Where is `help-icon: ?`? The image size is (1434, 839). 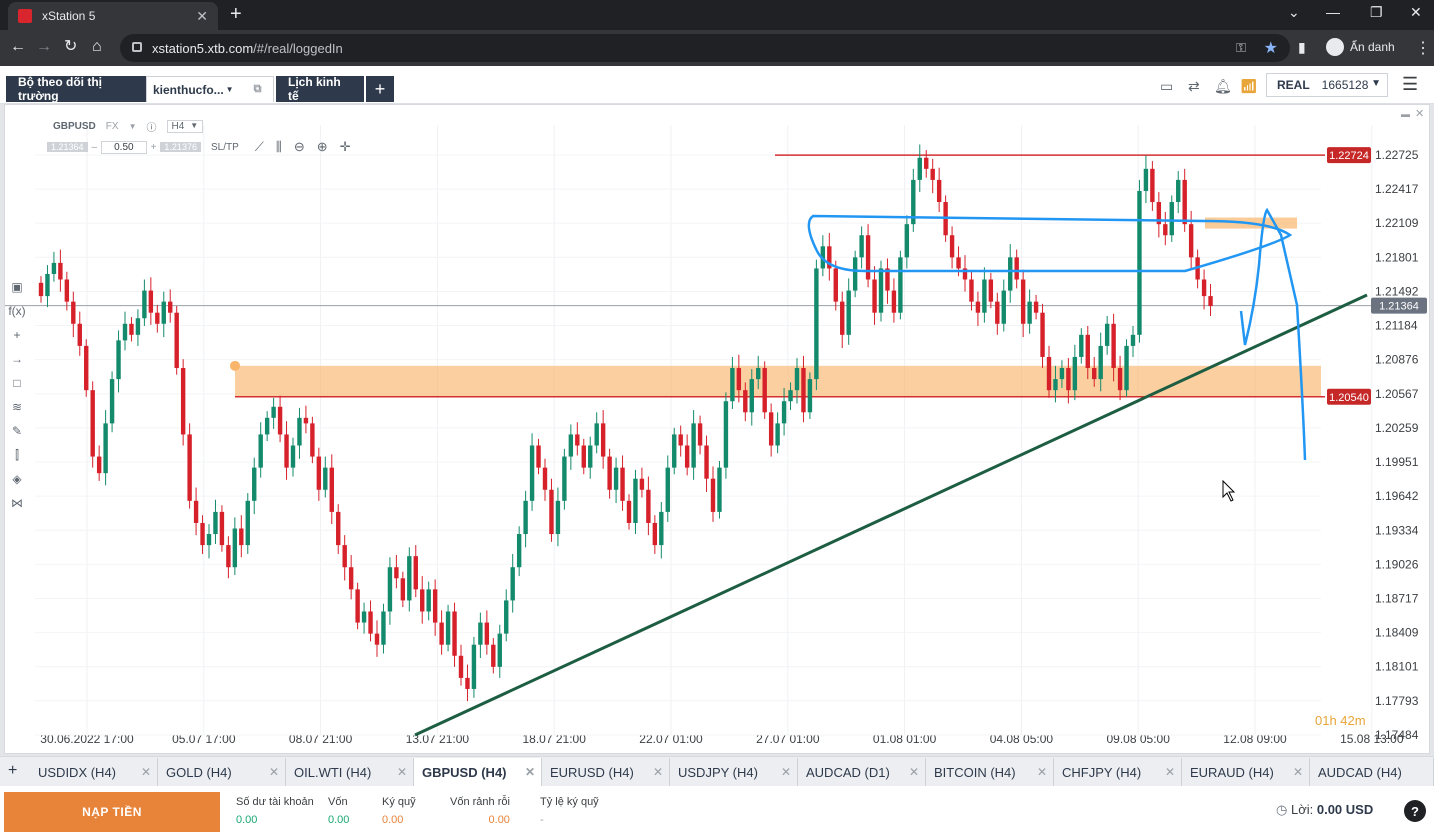
help-icon: ? is located at coordinates (1415, 811).